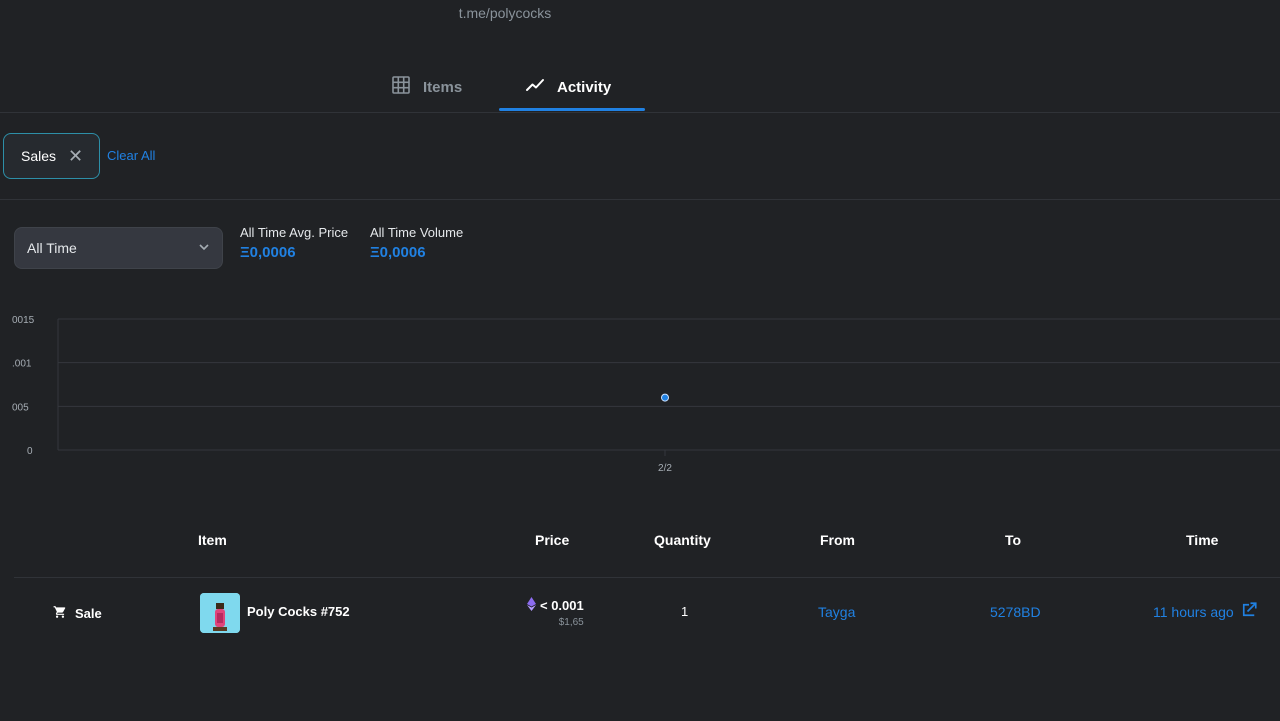 This screenshot has width=1280, height=721. I want to click on x-tick-label: 2/2, so click(665, 468).